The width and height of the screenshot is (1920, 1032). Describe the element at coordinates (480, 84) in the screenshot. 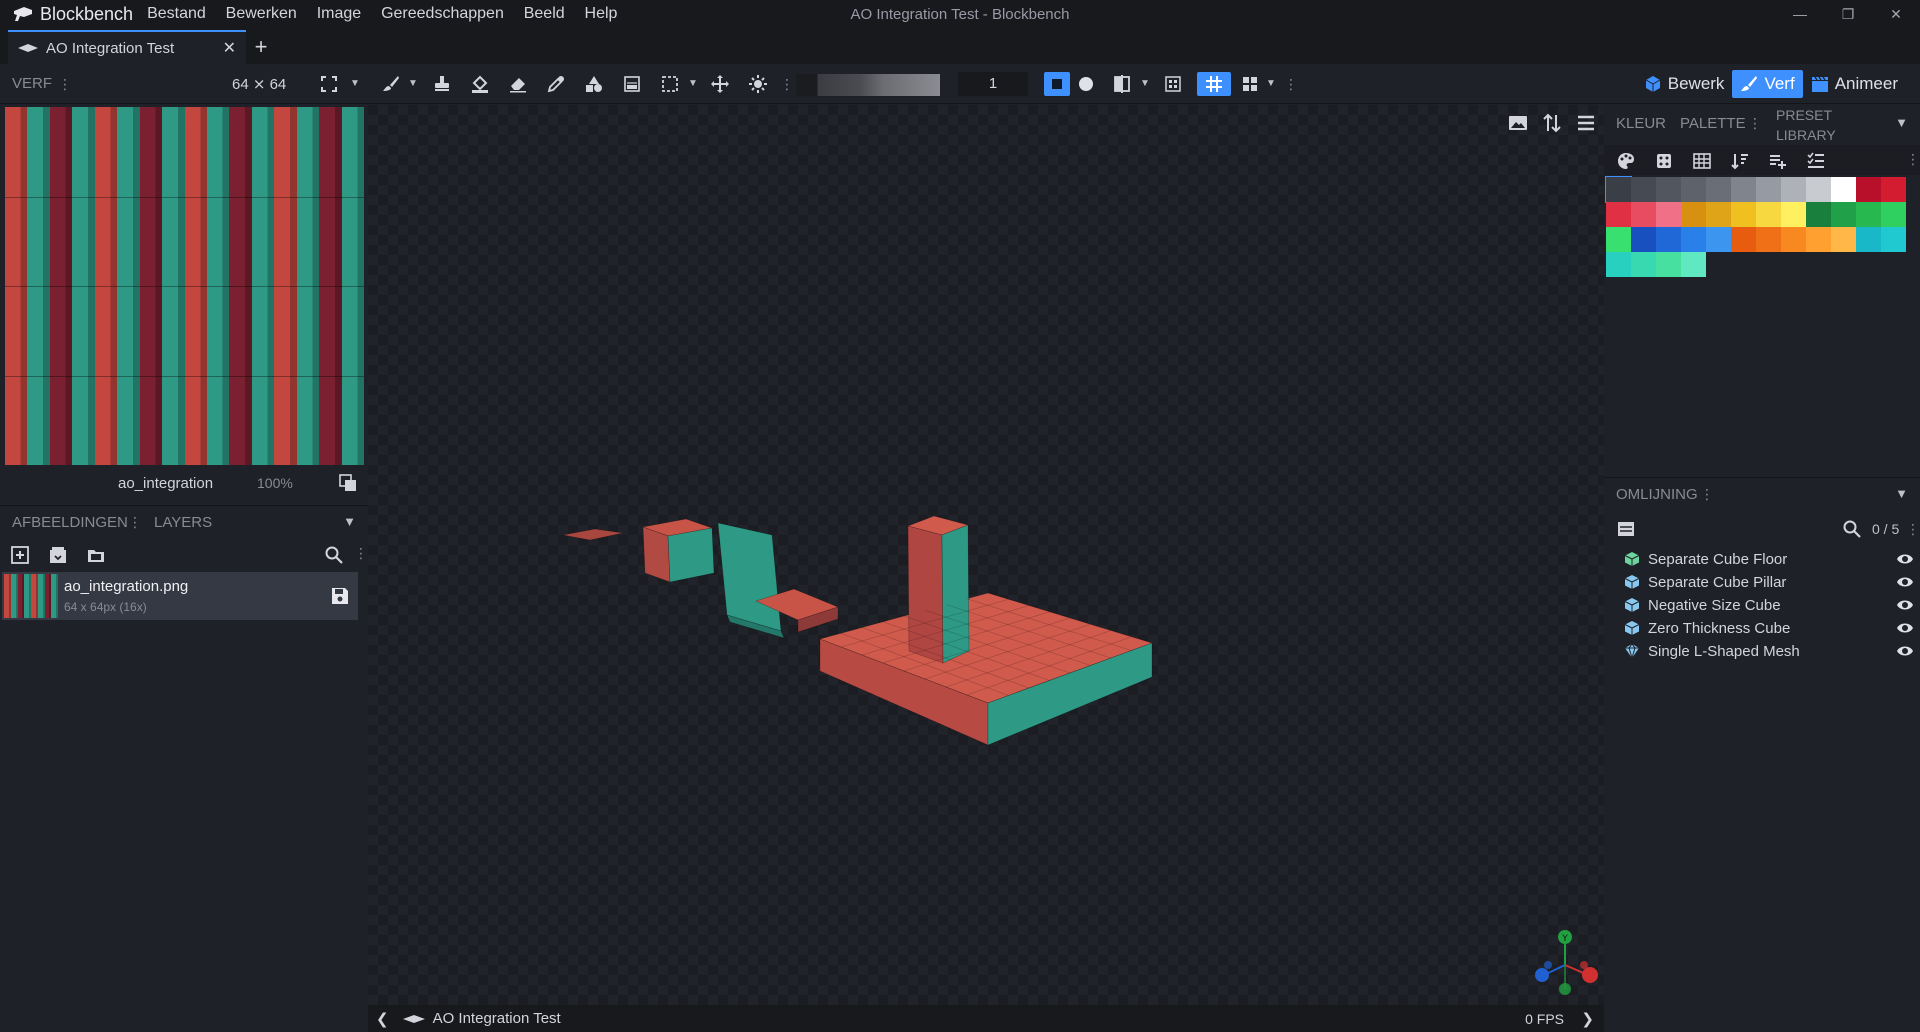

I see `fill-tool-icon` at that location.